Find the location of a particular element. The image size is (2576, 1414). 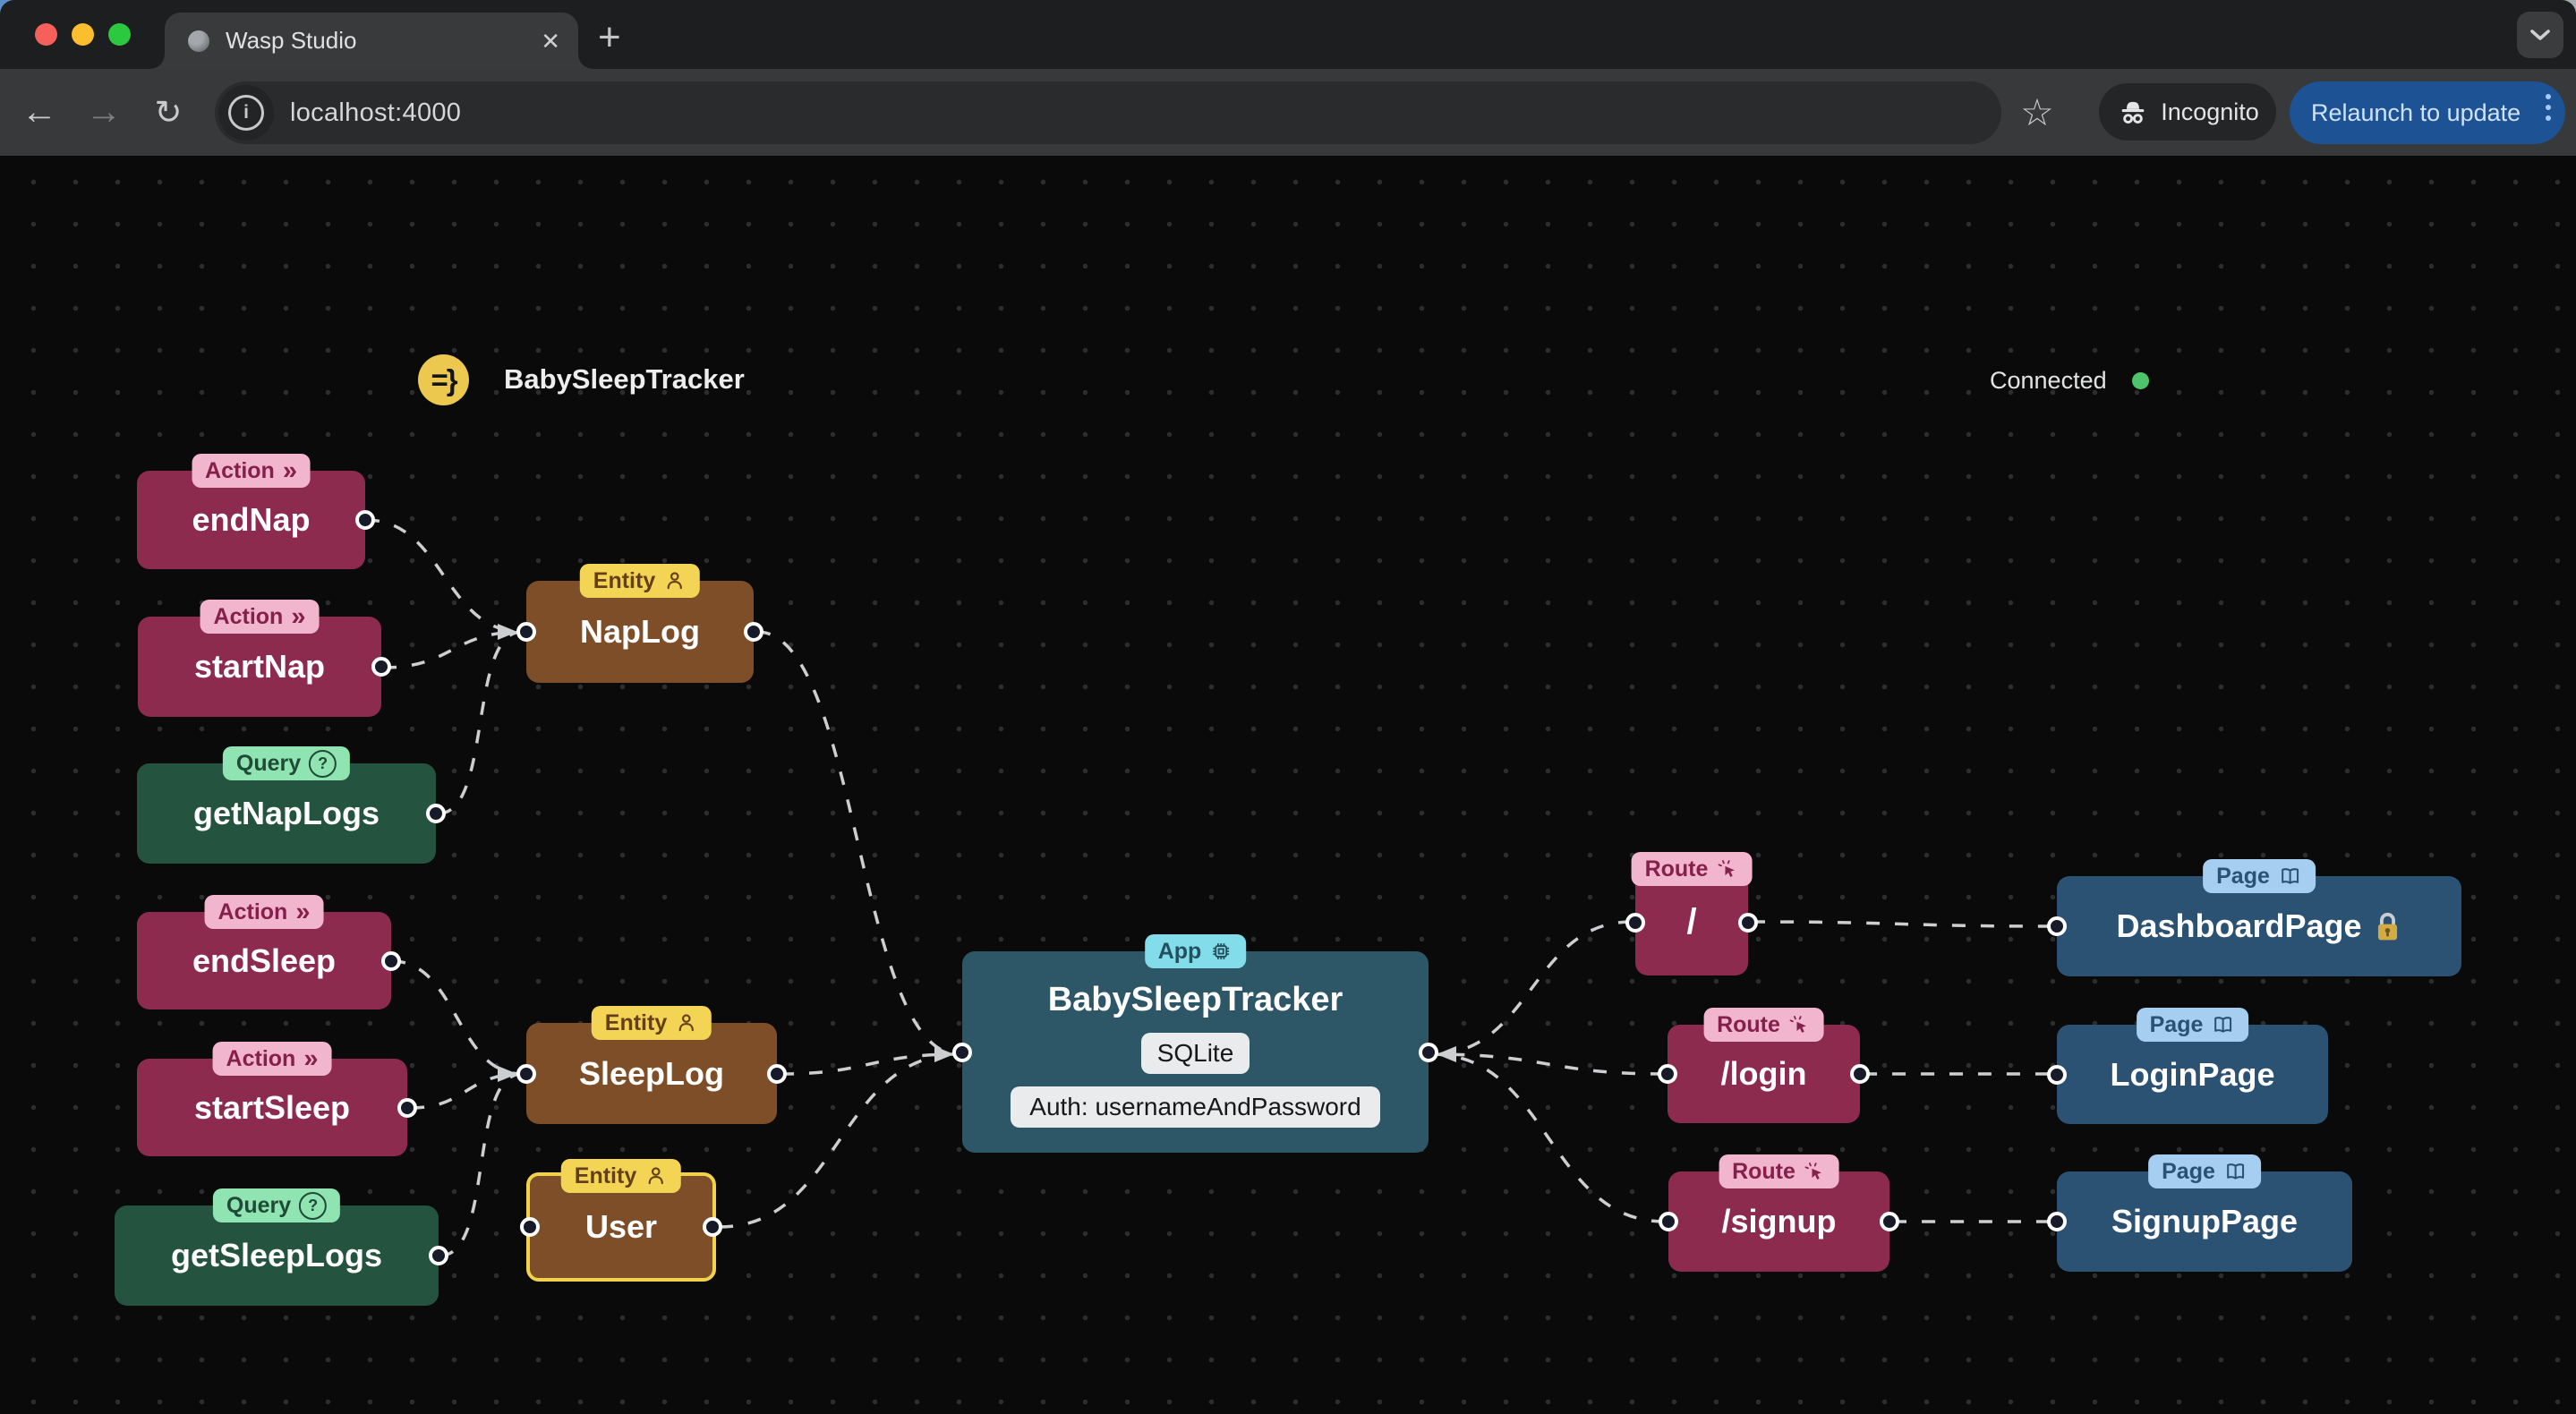

node-query-getNapLogs: Query? getNapLogs is located at coordinates (291, 805).